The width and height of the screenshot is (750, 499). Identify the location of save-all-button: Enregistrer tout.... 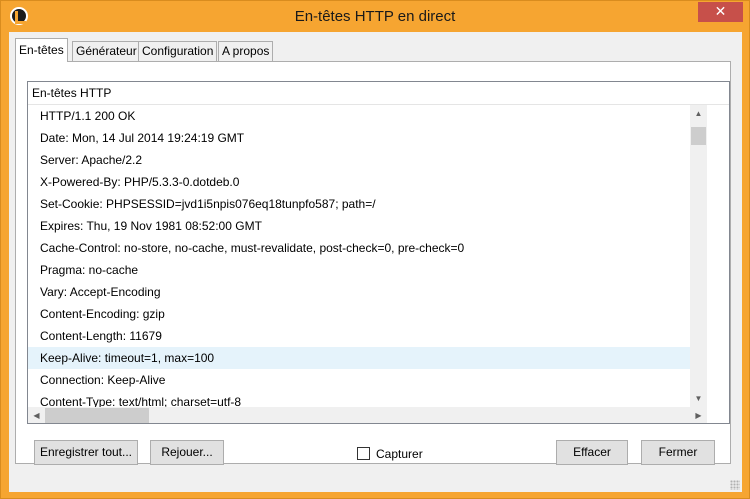
(86, 452).